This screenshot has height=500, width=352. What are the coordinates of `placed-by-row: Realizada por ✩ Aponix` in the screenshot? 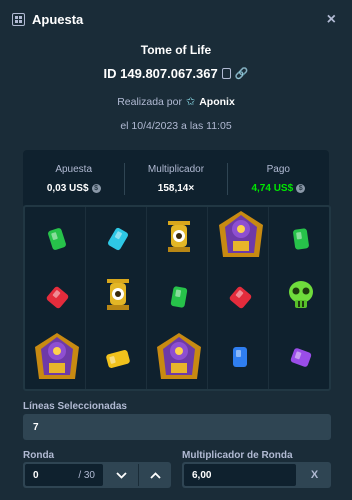 It's located at (176, 102).